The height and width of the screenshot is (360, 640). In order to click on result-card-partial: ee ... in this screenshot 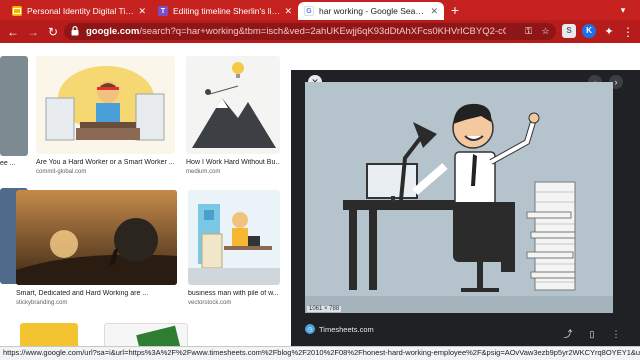, I will do `click(15, 116)`.